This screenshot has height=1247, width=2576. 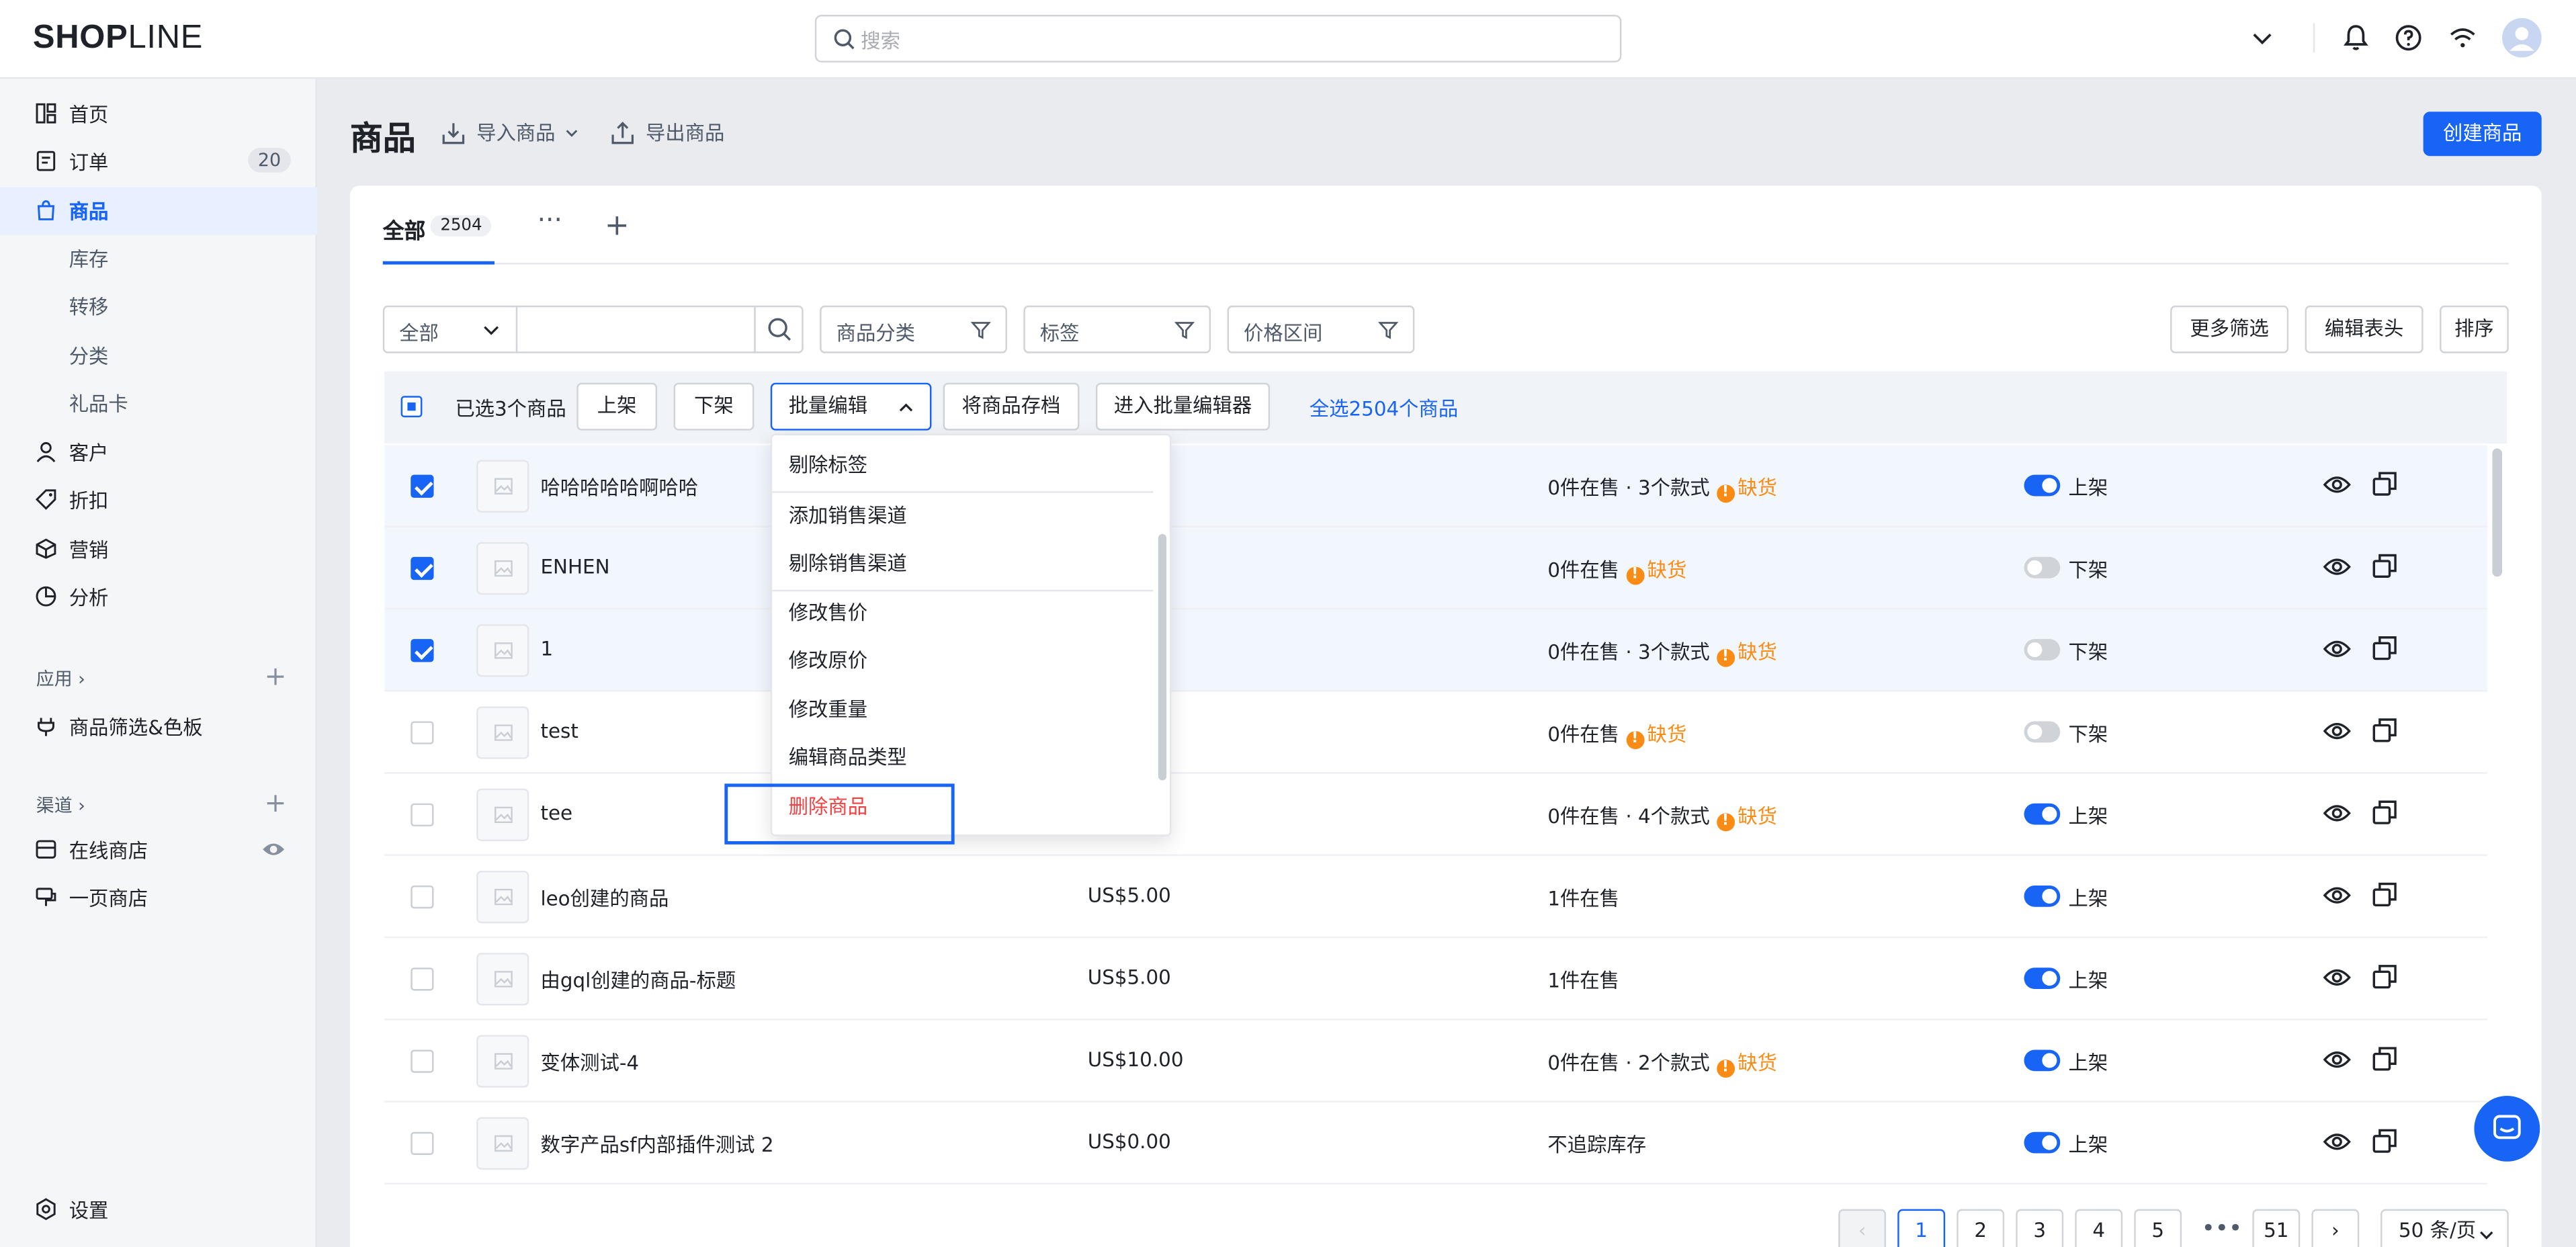 I want to click on sidebar-item-app-filter: 商品筛选&色板, so click(x=158, y=727).